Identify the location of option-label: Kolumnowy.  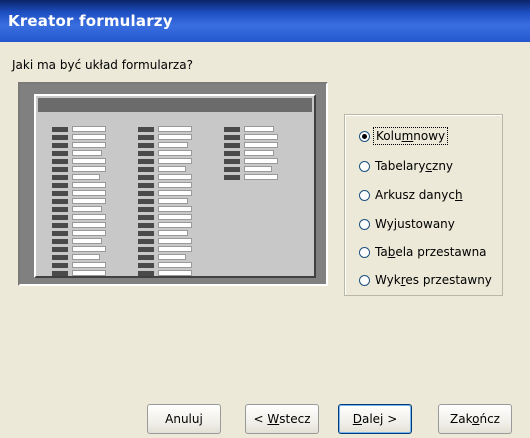
(410, 136).